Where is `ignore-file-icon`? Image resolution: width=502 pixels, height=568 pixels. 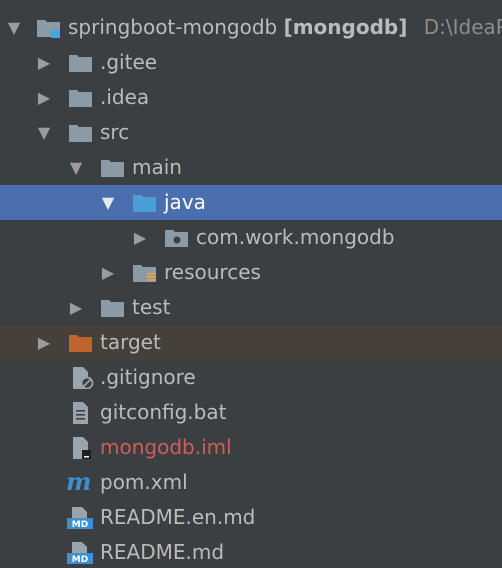 ignore-file-icon is located at coordinates (81, 378).